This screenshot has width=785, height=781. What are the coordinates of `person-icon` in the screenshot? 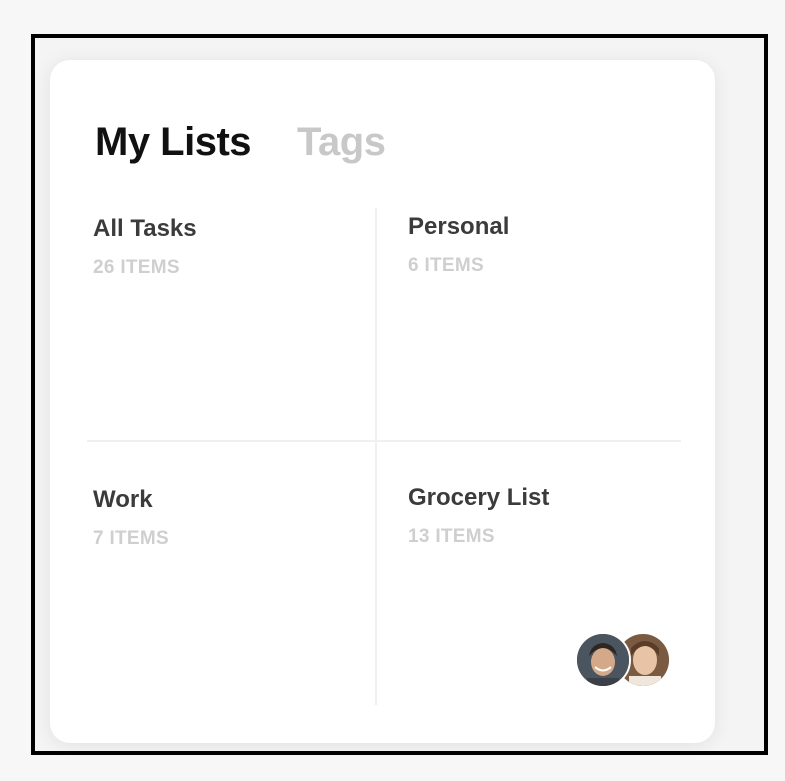 It's located at (603, 660).